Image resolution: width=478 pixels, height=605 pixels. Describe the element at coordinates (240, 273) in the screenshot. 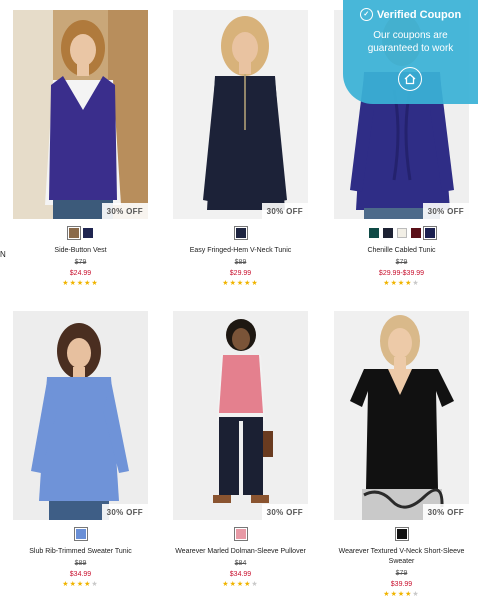

I see `sale-price: $29.99` at that location.